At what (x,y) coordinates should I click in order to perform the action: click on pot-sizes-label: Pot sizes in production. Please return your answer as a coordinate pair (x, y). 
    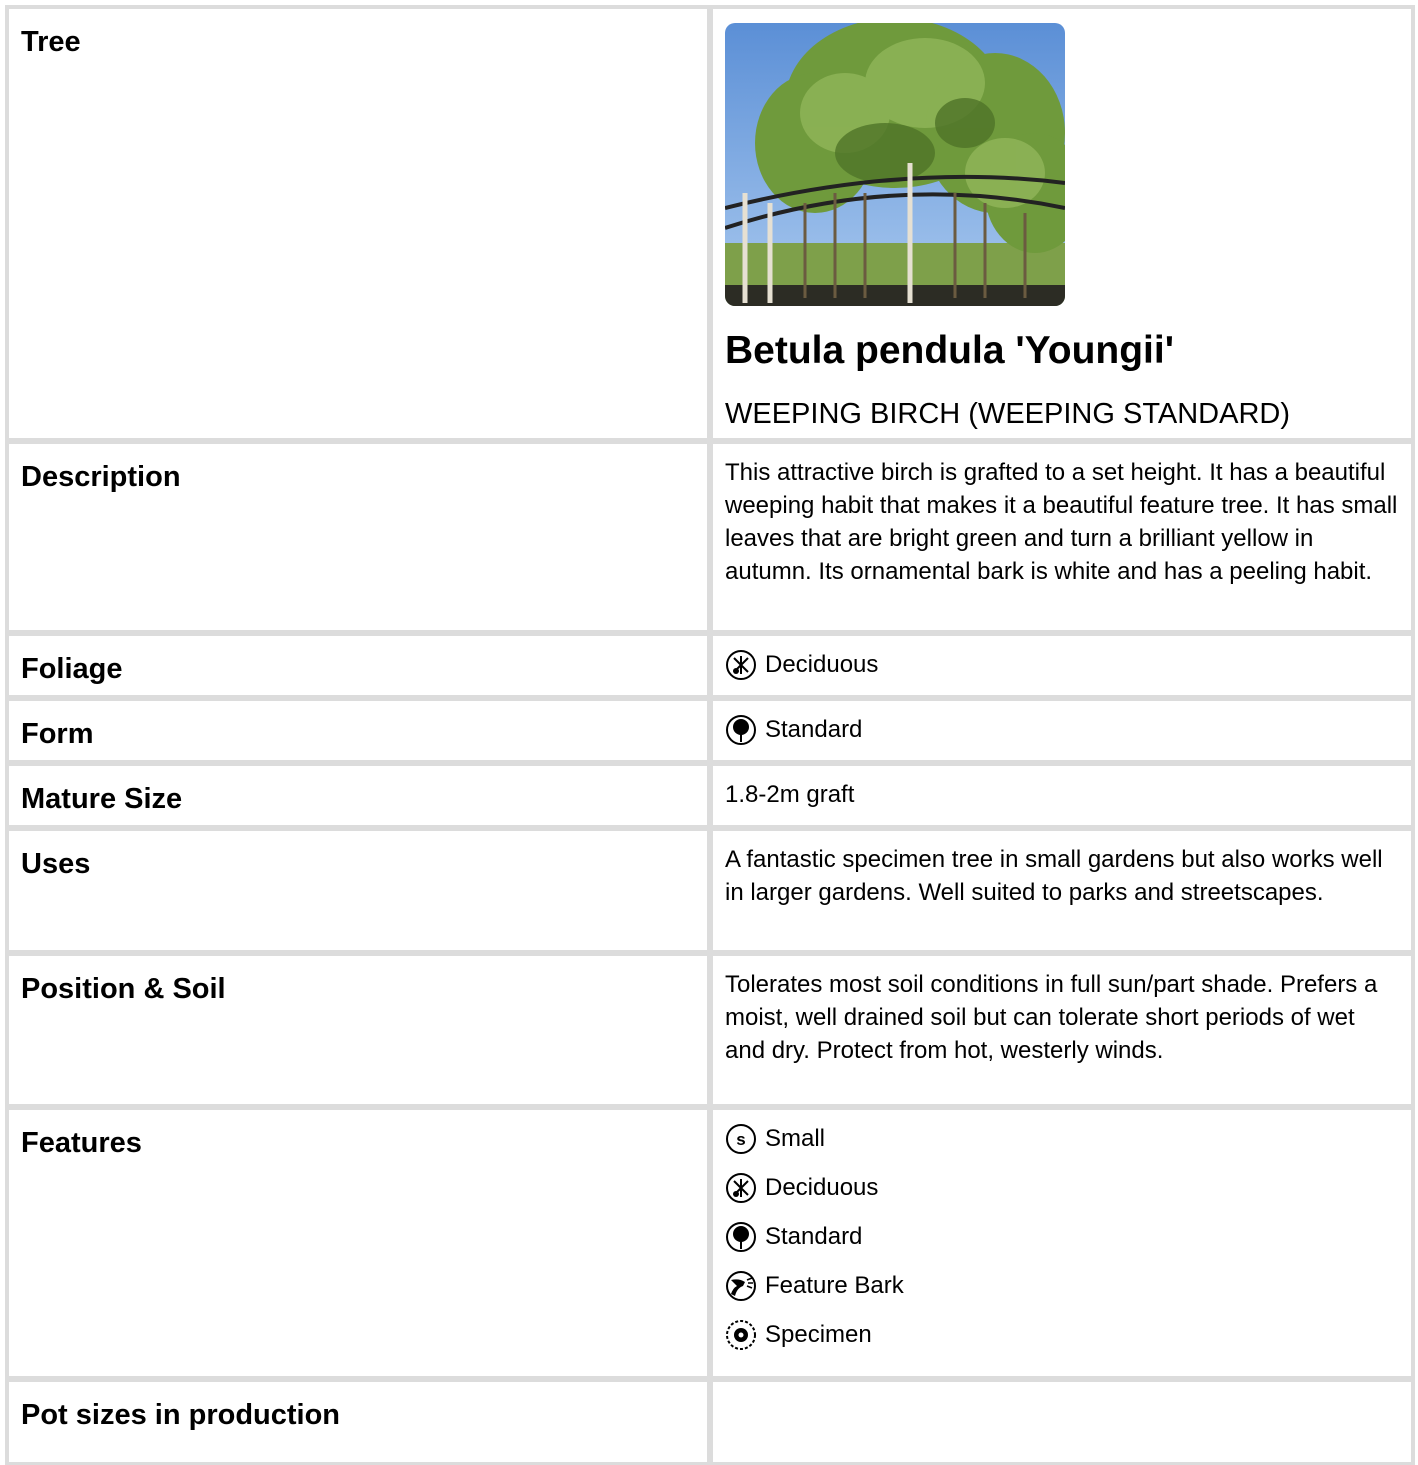
    Looking at the image, I should click on (181, 1415).